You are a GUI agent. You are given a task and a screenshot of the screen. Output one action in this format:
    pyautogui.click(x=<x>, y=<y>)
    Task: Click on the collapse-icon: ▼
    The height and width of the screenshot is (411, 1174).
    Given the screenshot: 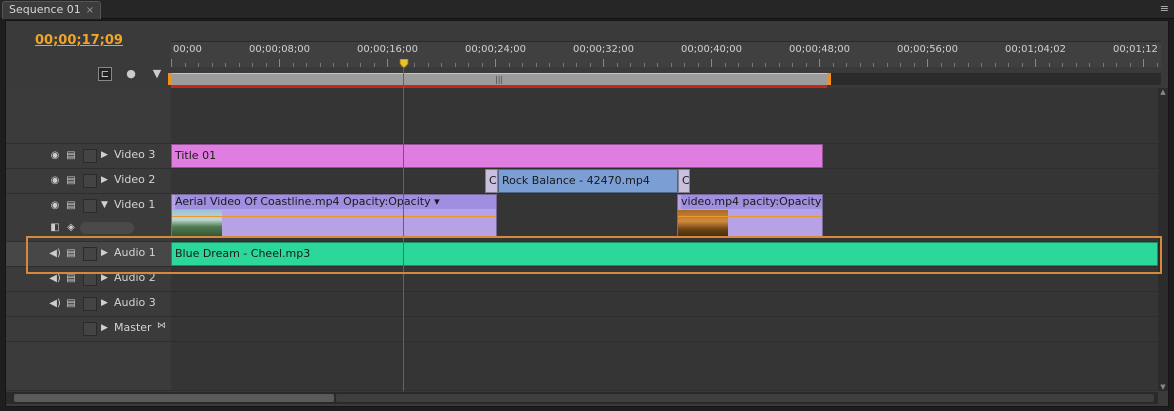 What is the action you would take?
    pyautogui.click(x=104, y=205)
    